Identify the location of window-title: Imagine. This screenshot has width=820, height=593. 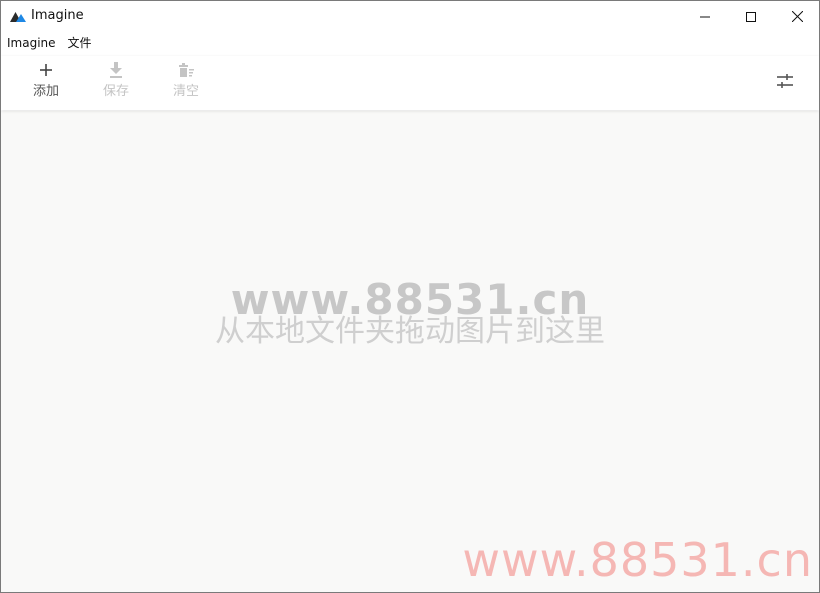
(57, 15).